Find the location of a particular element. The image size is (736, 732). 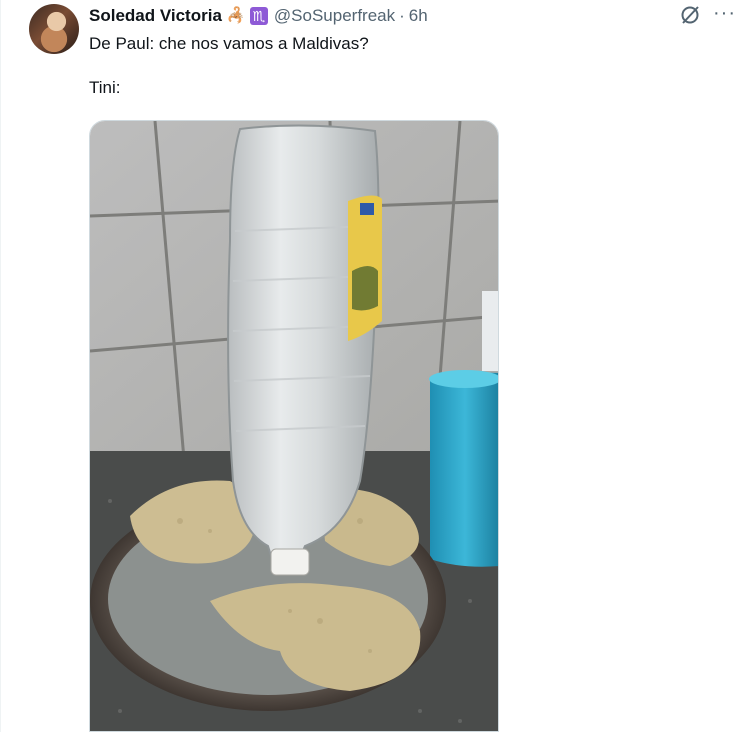

timestamp: 6h is located at coordinates (418, 16).